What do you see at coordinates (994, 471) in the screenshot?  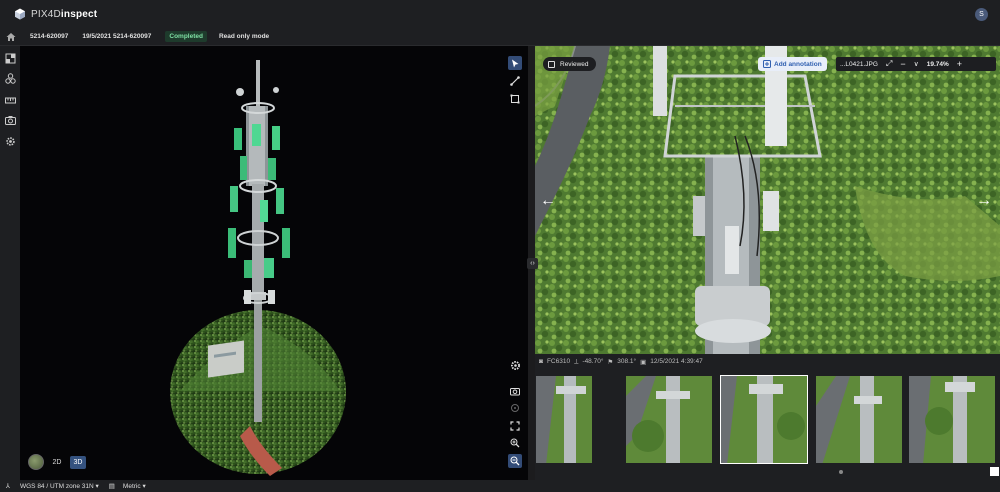 I see `filmstrip-scroll-handle` at bounding box center [994, 471].